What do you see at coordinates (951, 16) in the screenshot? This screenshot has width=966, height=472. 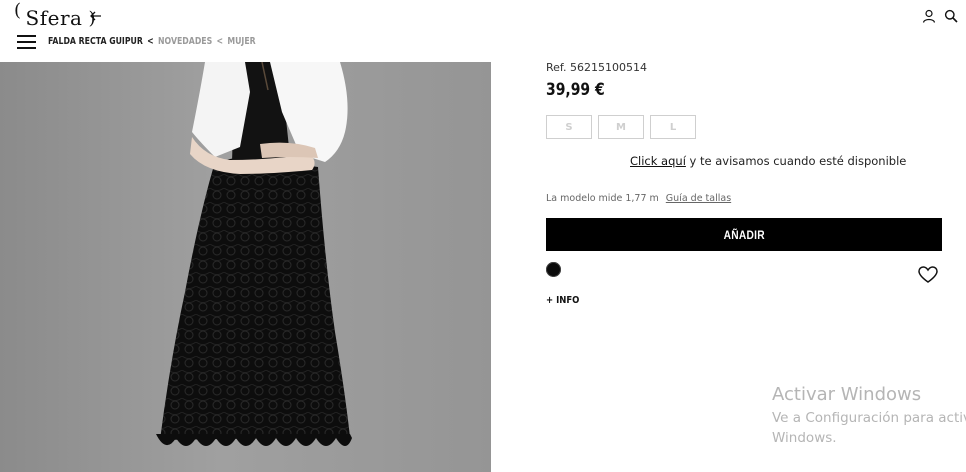 I see `search-icon` at bounding box center [951, 16].